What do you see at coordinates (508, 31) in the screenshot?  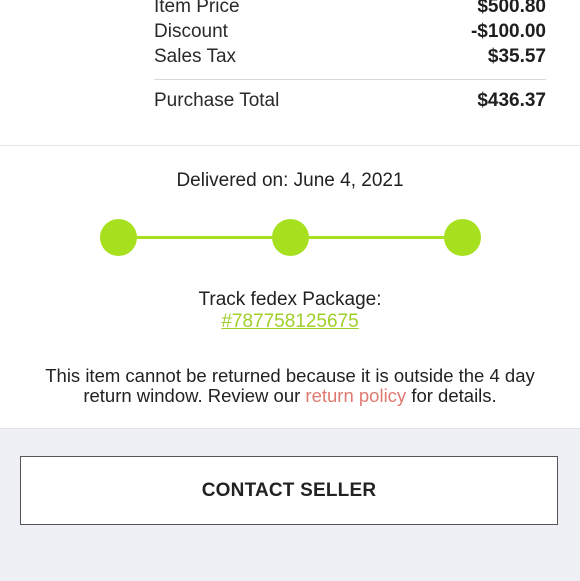 I see `discount-value: -$100.00` at bounding box center [508, 31].